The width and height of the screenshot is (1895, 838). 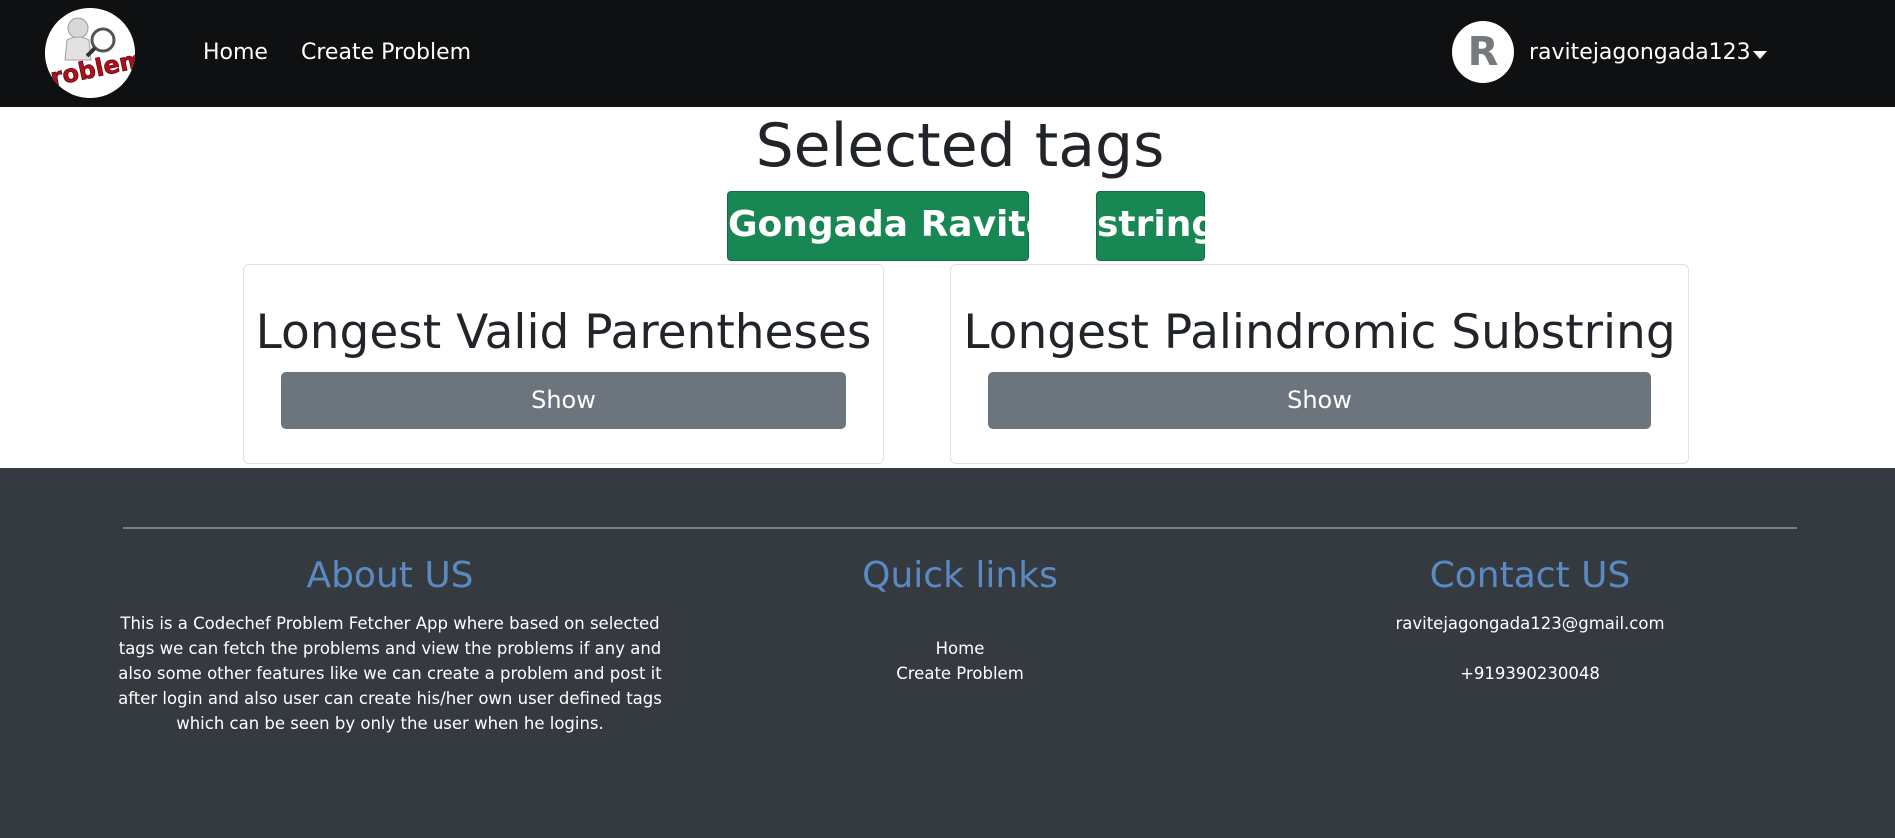 I want to click on contact-heading: Contact US, so click(x=1530, y=575).